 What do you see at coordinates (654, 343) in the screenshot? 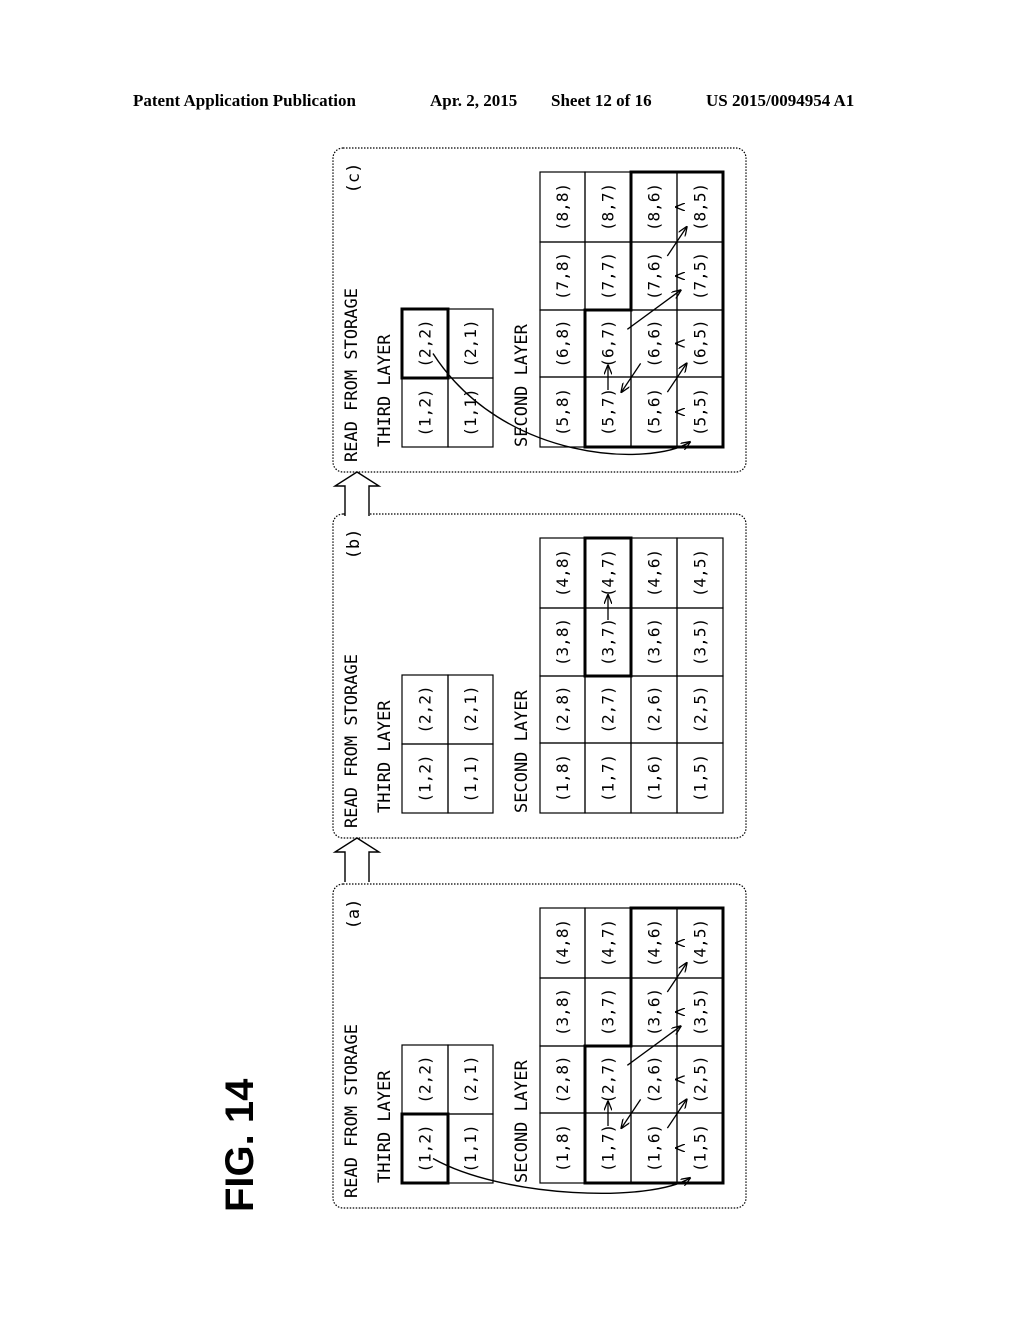
I see `second-layer-cell-label: (6,6)` at bounding box center [654, 343].